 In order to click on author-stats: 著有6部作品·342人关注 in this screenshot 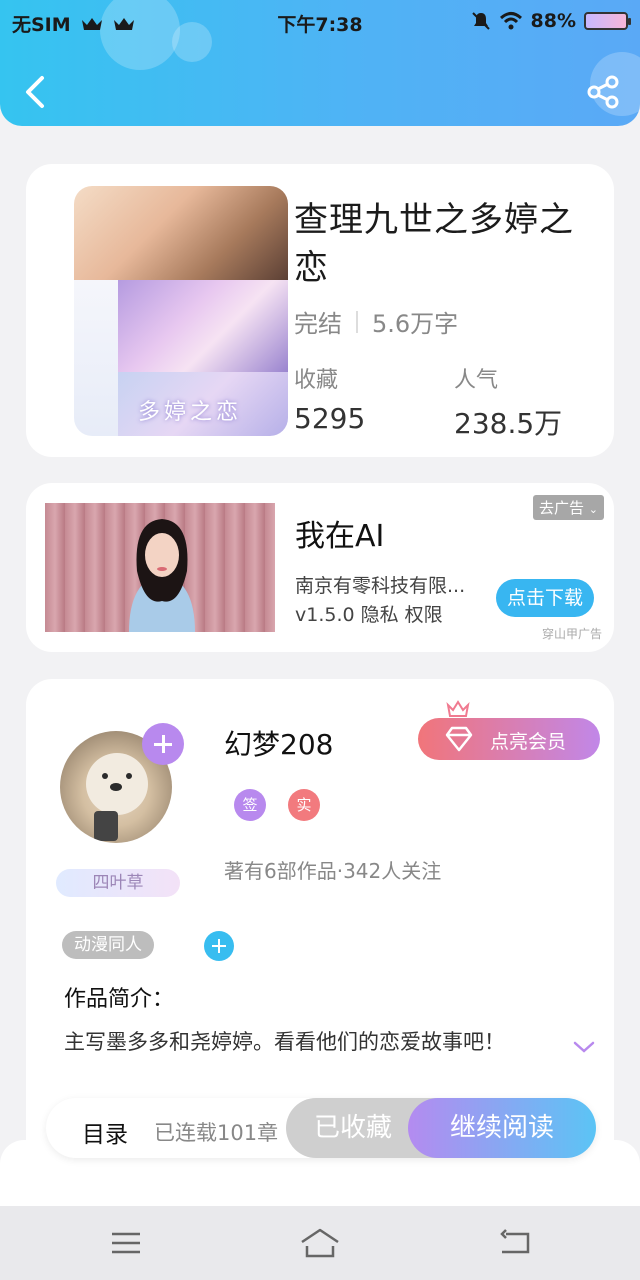, I will do `click(333, 871)`.